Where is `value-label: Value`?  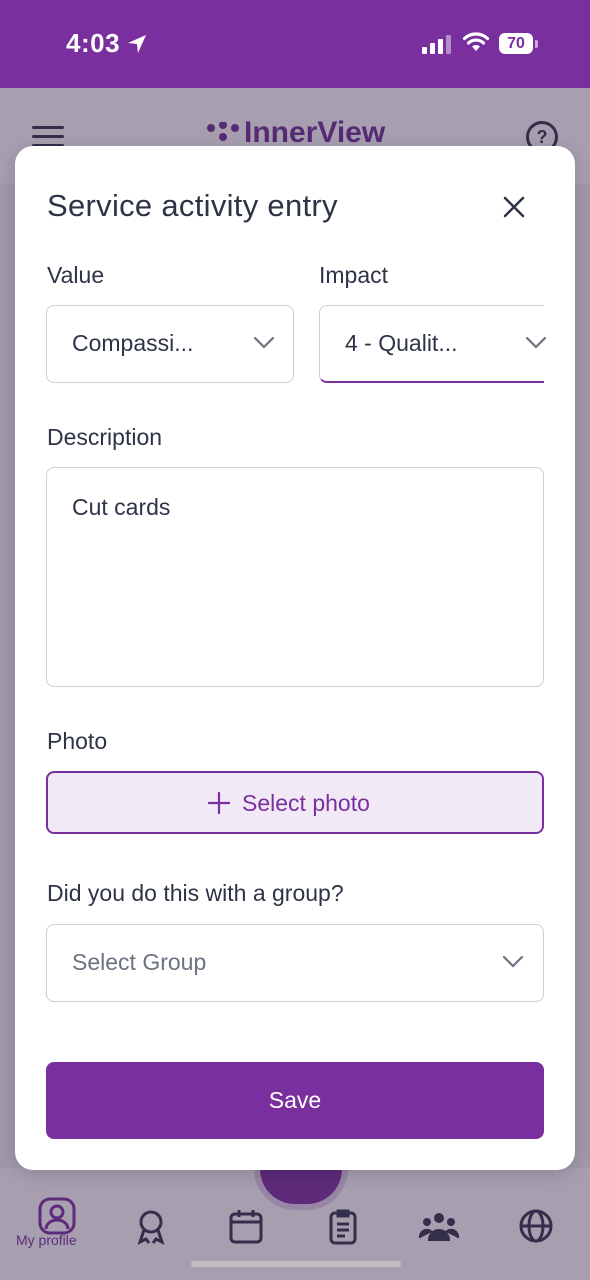
value-label: Value is located at coordinates (76, 275).